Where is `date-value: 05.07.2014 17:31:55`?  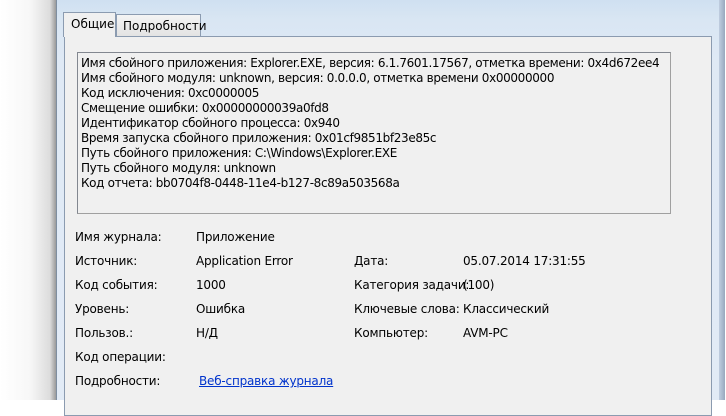
date-value: 05.07.2014 17:31:55 is located at coordinates (524, 261).